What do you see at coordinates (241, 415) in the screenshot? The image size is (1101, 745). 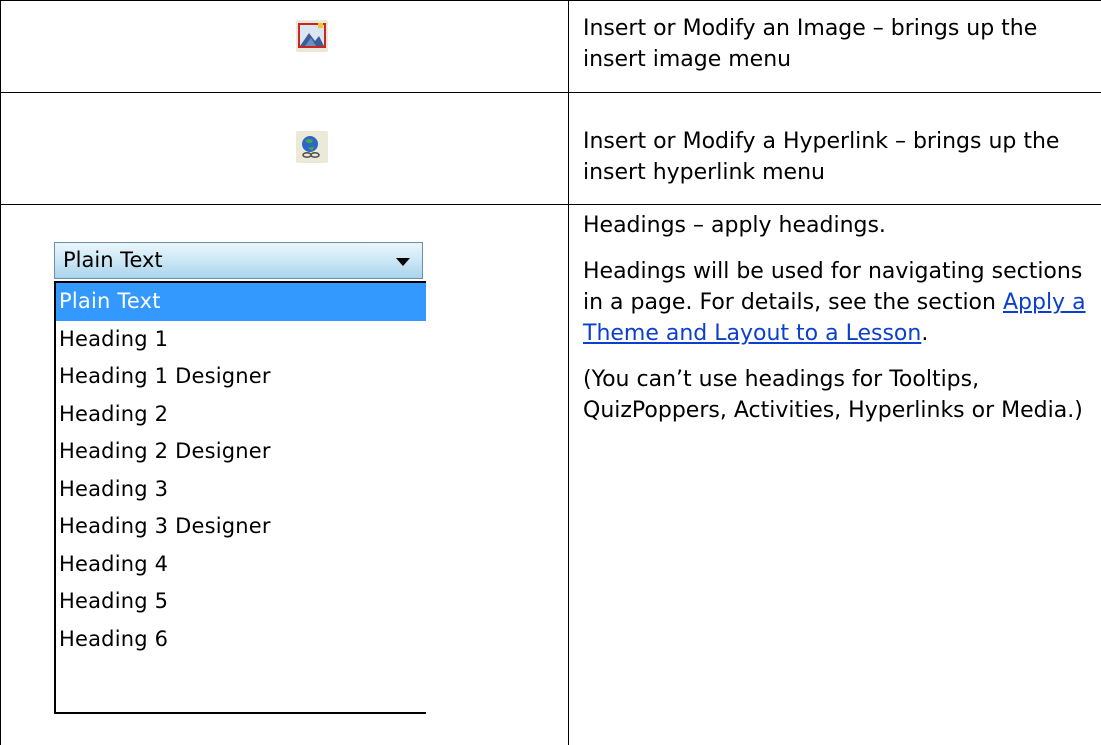 I see `dropdown-option: Heading 2` at bounding box center [241, 415].